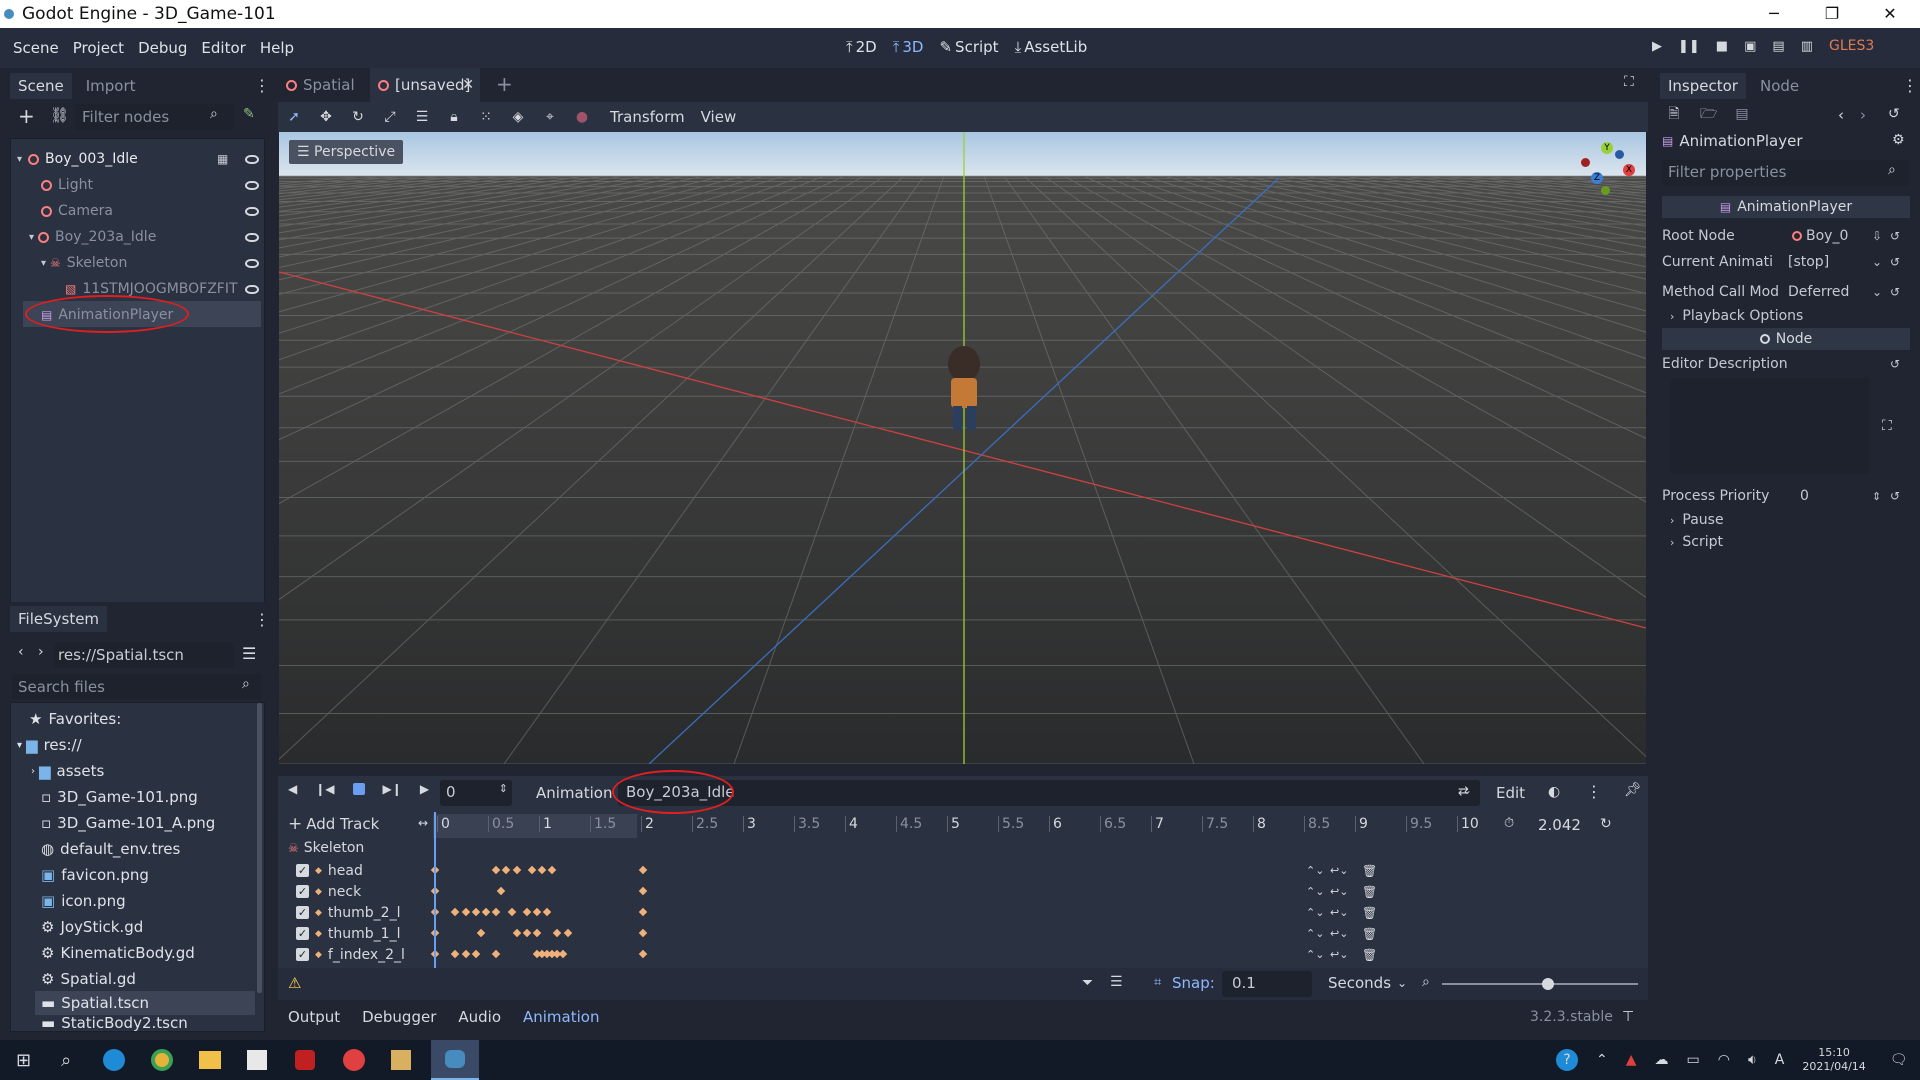  What do you see at coordinates (1631, 1060) in the screenshot?
I see `tray-app-icon: ▲` at bounding box center [1631, 1060].